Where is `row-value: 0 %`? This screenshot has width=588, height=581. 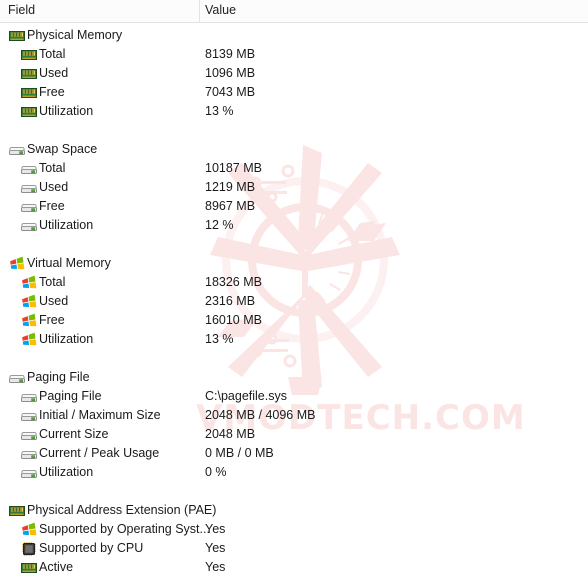 row-value: 0 % is located at coordinates (216, 472).